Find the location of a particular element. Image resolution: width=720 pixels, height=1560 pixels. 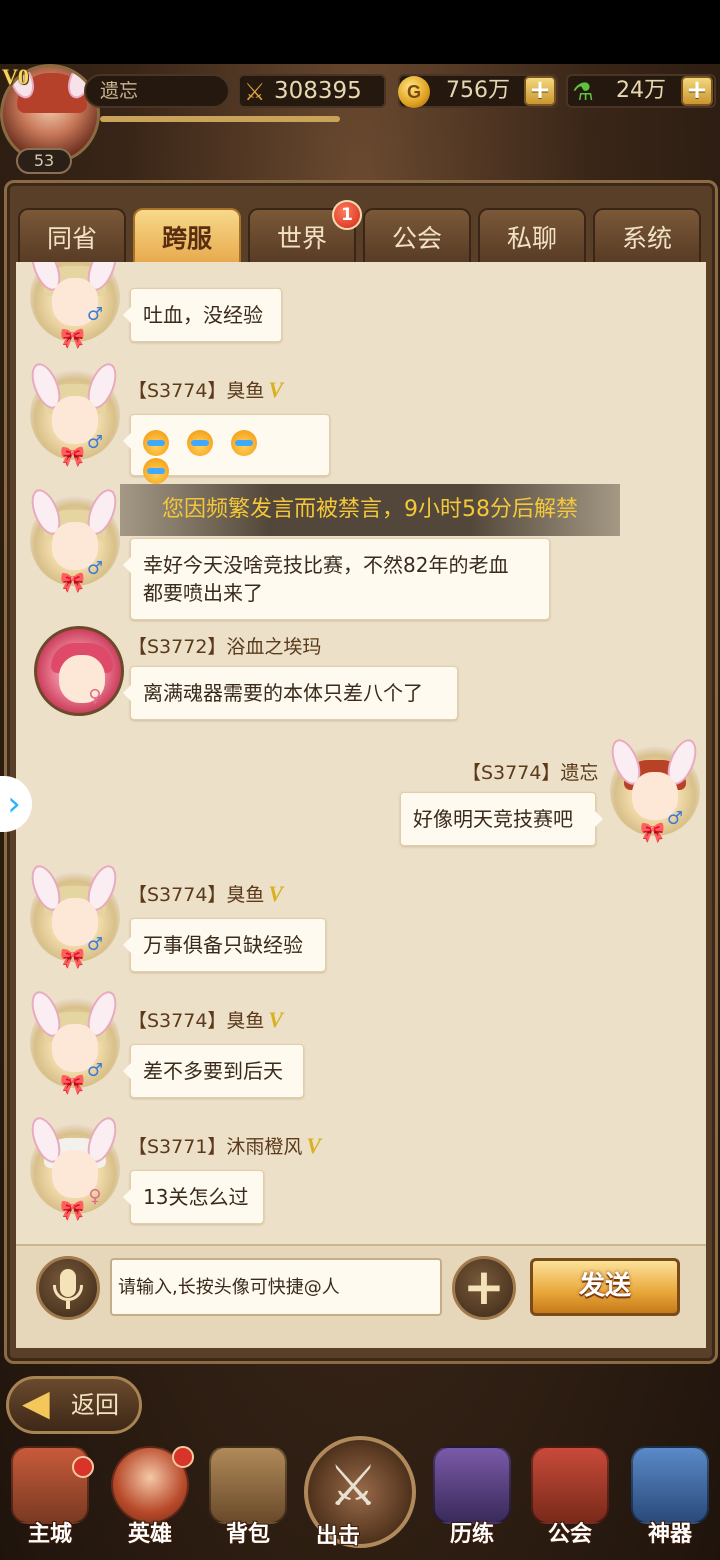

chat-bubble: 离满魂器需要的本体只差八个了 is located at coordinates (290, 693).